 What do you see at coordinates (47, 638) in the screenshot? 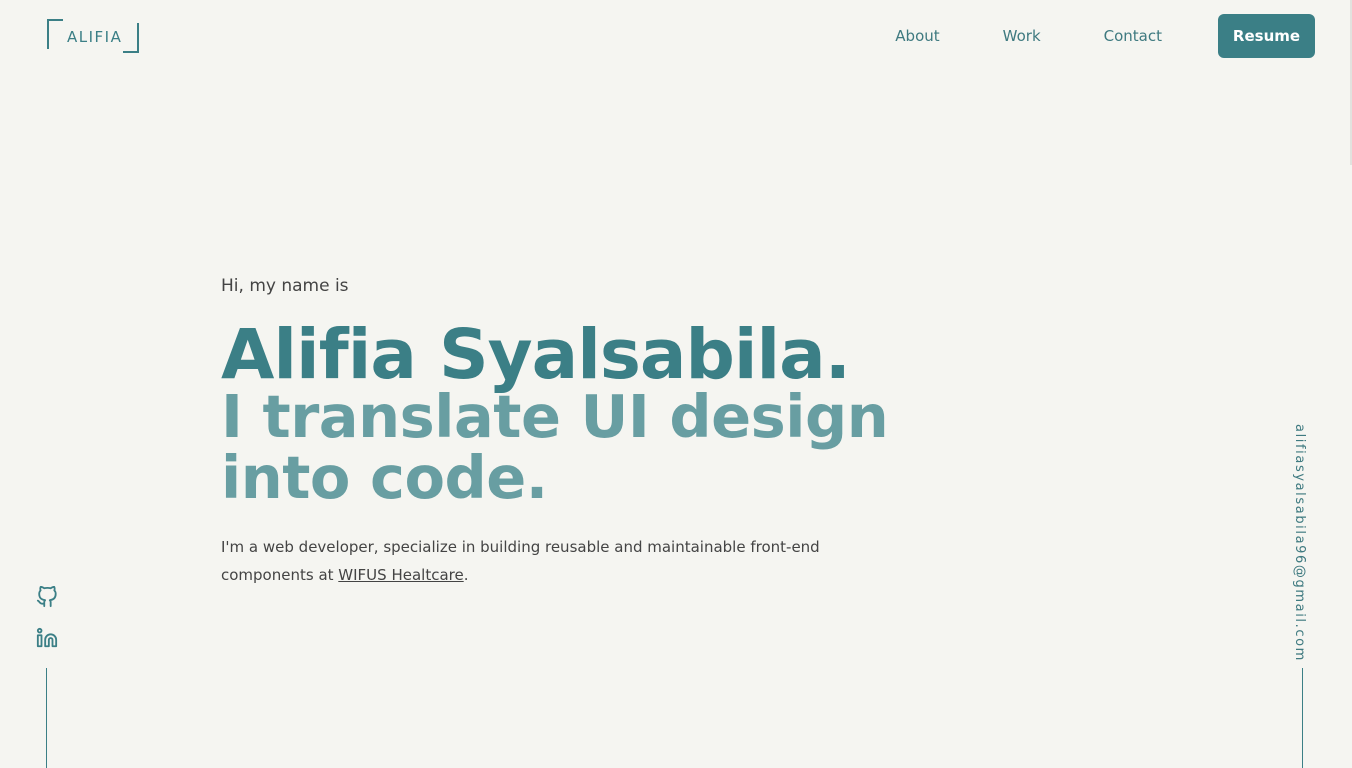
I see `linkedin-icon` at bounding box center [47, 638].